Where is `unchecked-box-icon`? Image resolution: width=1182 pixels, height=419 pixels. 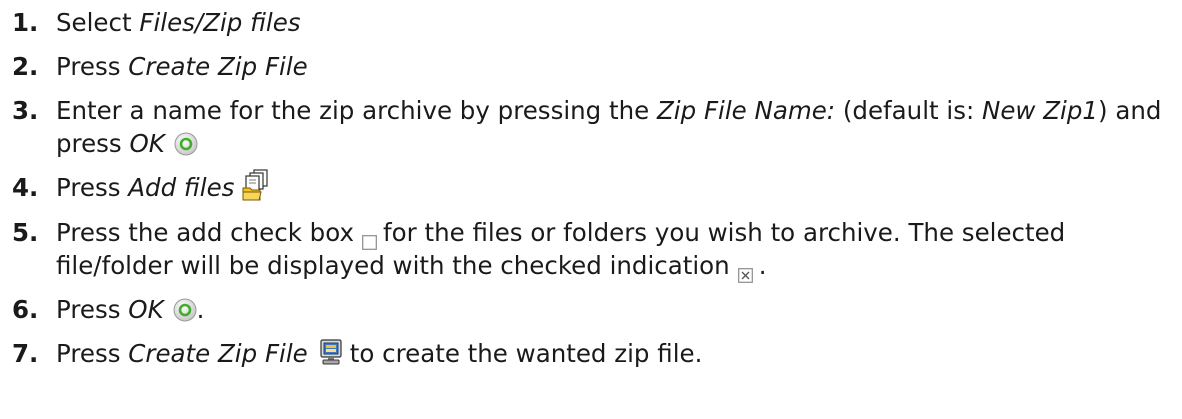 unchecked-box-icon is located at coordinates (369, 237).